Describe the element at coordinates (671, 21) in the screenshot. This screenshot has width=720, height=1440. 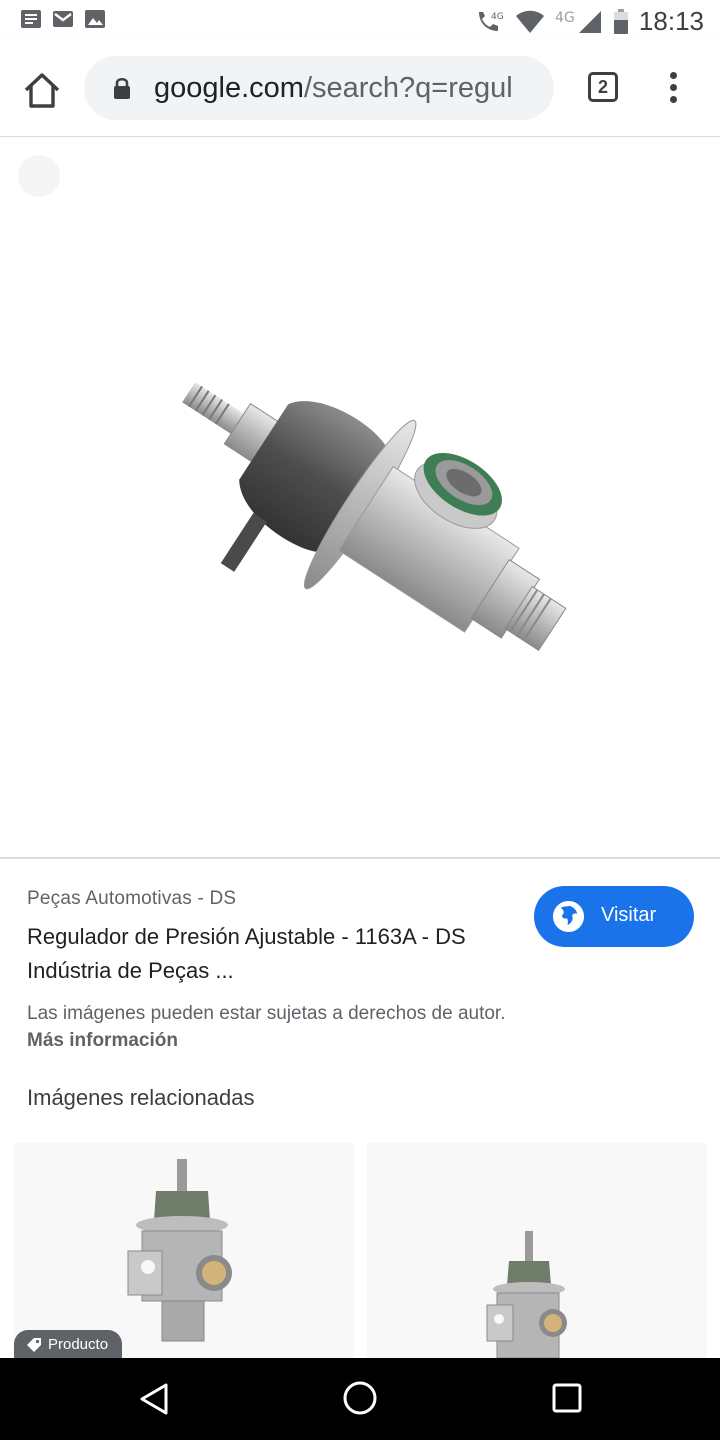
I see `clock: 18:13` at that location.